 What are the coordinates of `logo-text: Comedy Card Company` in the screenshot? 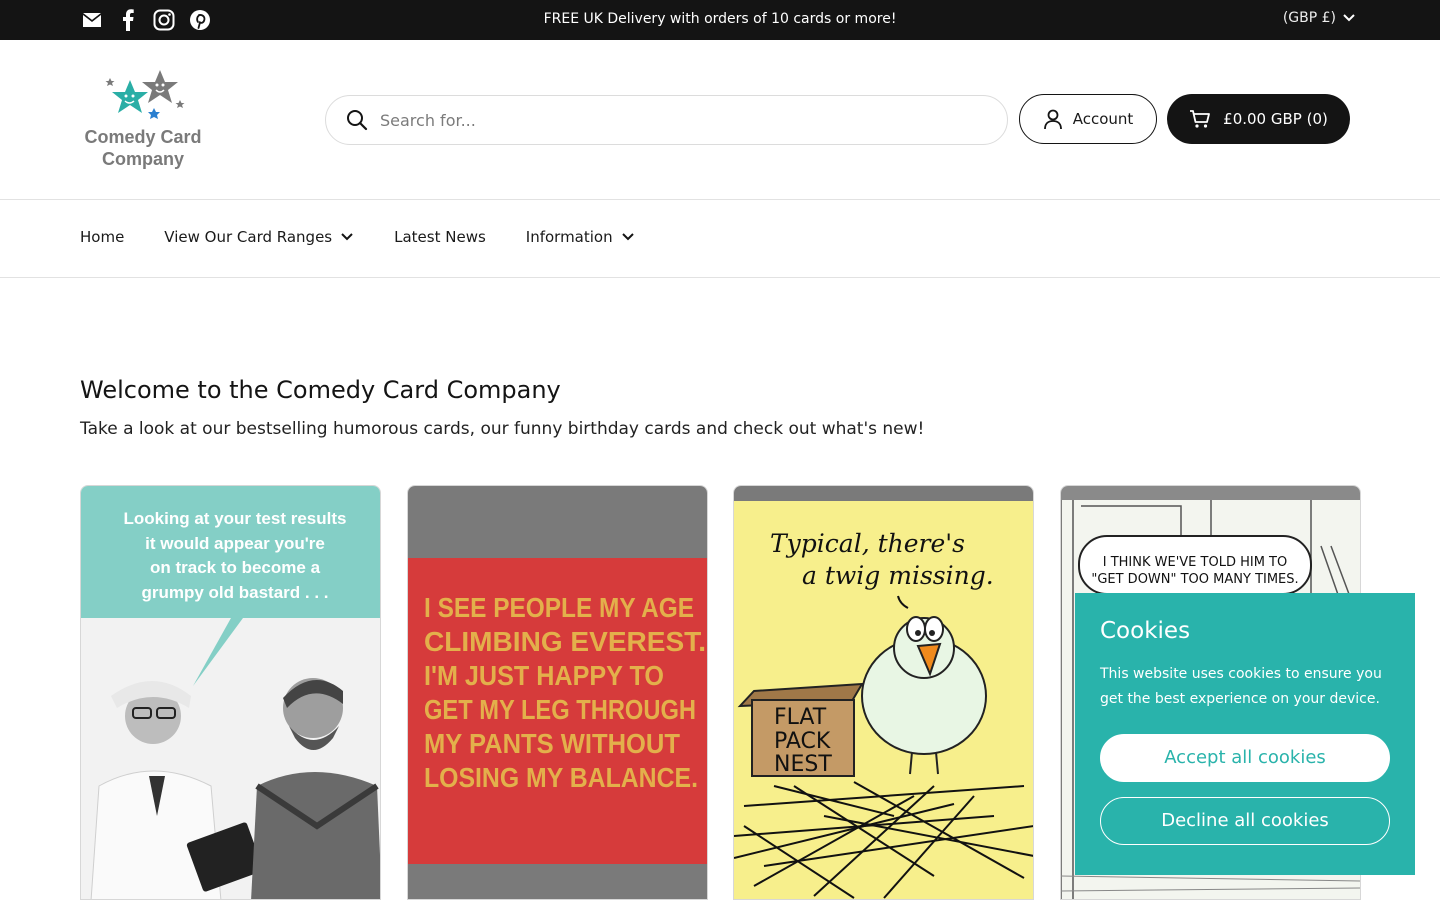 It's located at (143, 148).